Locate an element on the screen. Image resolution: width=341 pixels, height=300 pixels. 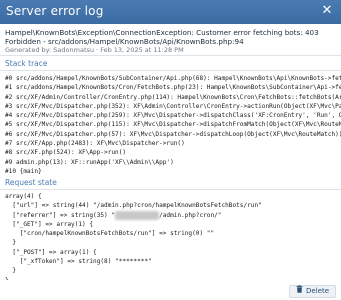
stack-line: #8 src/XF.php(524): XF\App->run() is located at coordinates (66, 153).